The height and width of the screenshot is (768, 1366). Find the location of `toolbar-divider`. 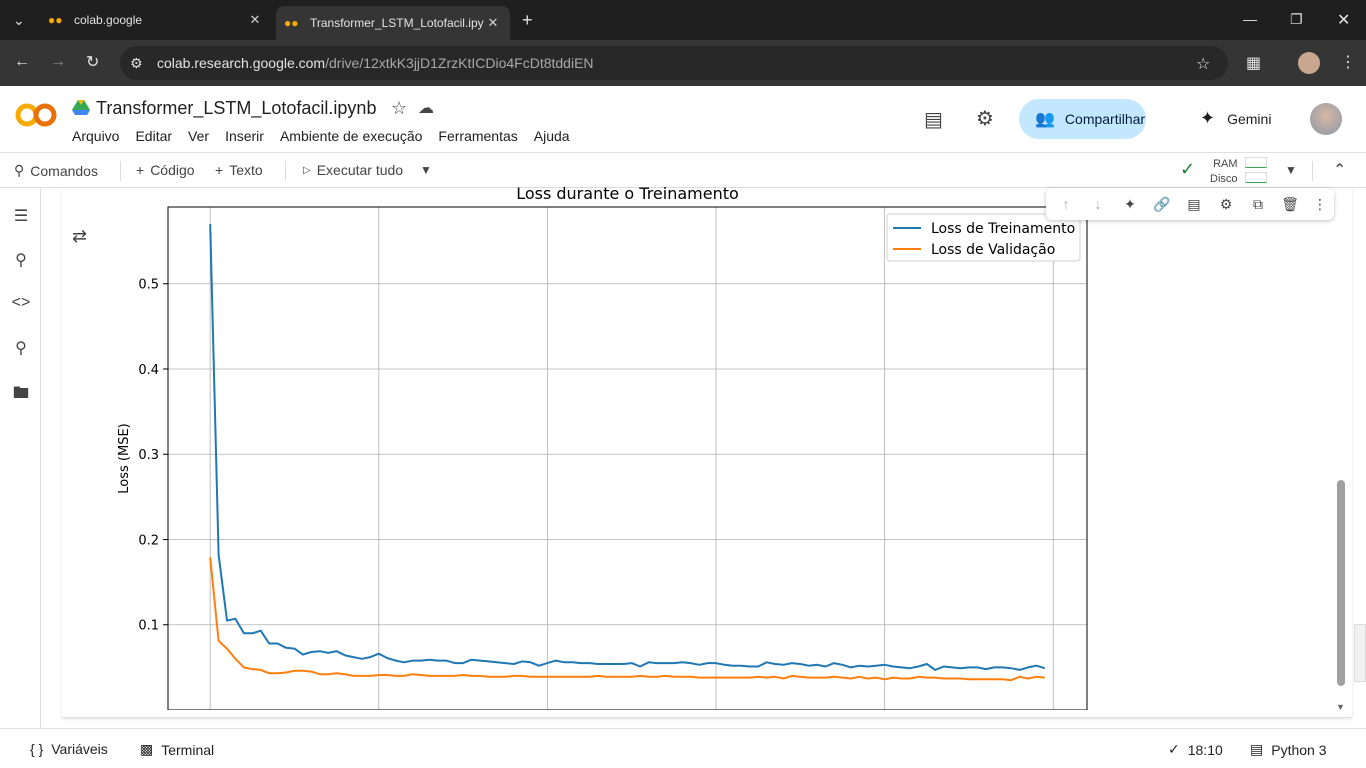

toolbar-divider is located at coordinates (120, 171).